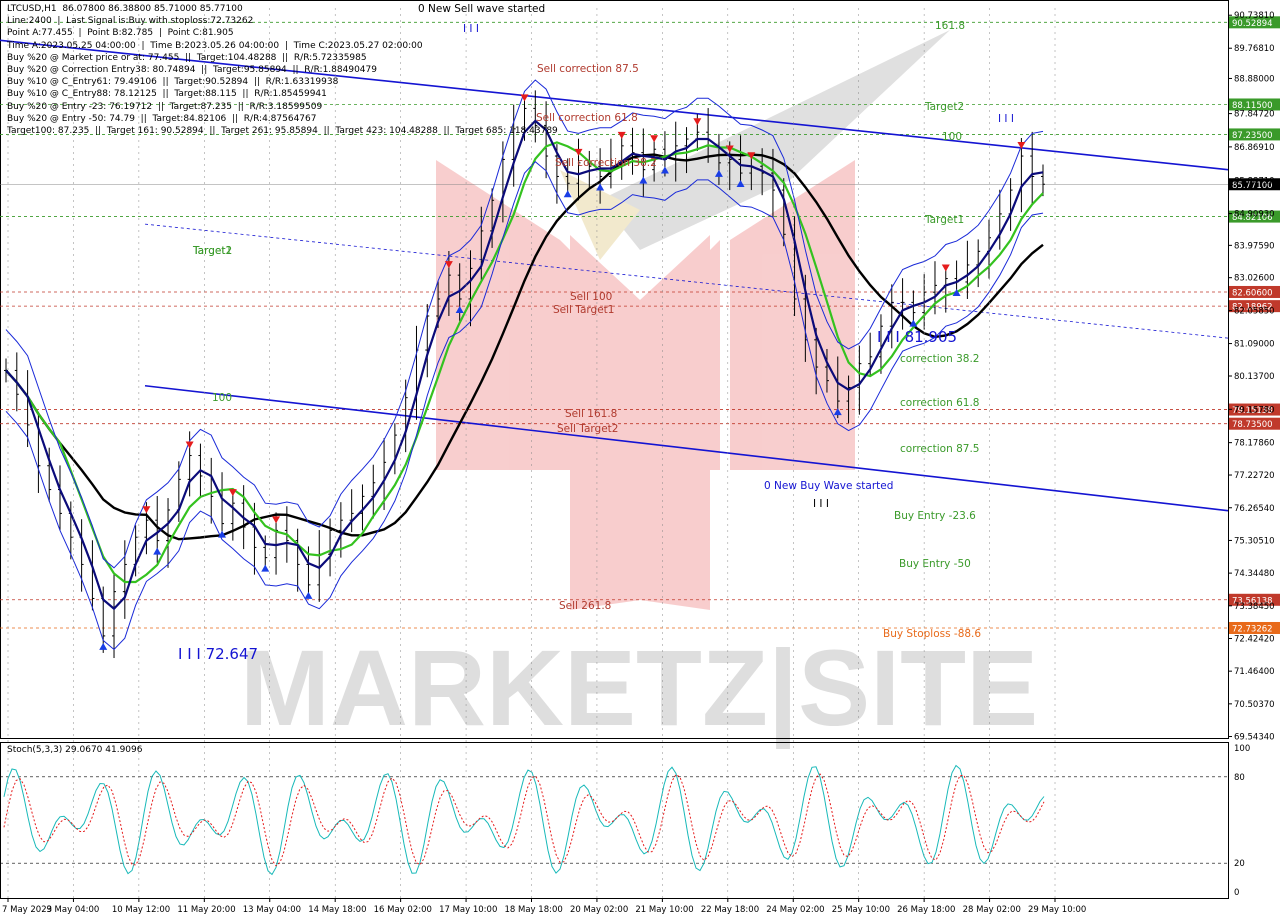  What do you see at coordinates (337, 910) in the screenshot?
I see `x-tick-label: 14 May 18:00` at bounding box center [337, 910].